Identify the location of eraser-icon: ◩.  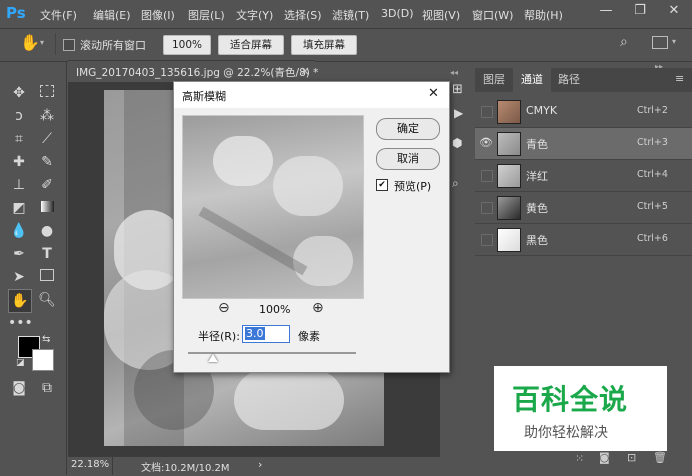
(19, 208).